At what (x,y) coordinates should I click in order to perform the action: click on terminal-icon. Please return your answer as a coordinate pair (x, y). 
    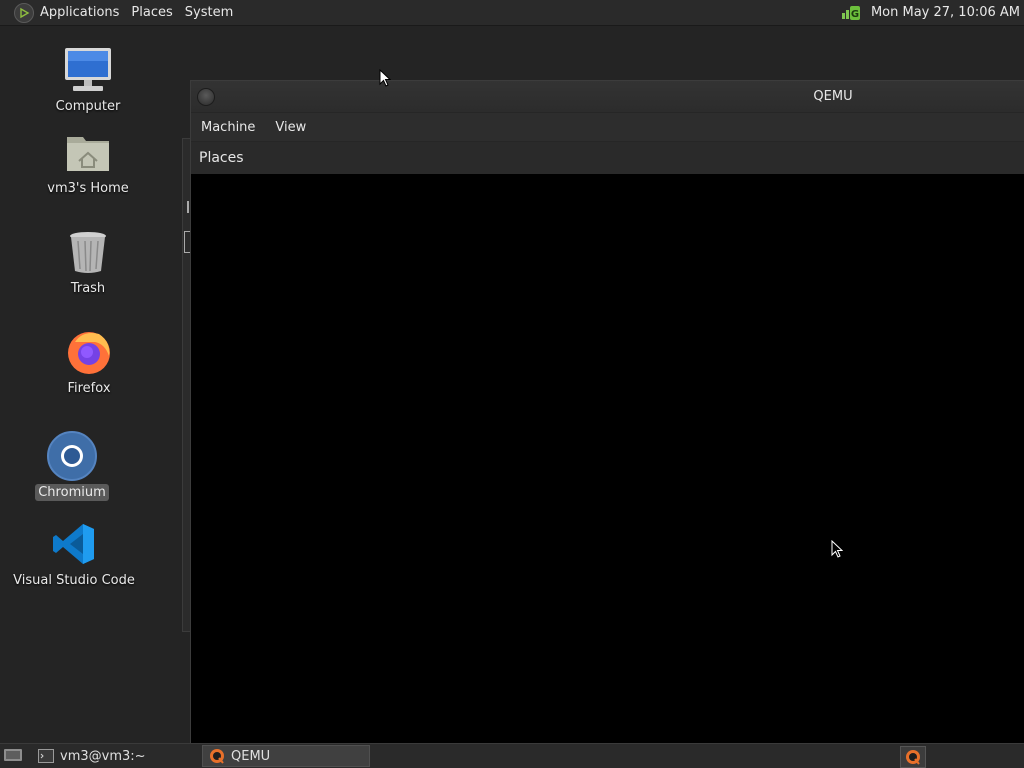
    Looking at the image, I should click on (46, 756).